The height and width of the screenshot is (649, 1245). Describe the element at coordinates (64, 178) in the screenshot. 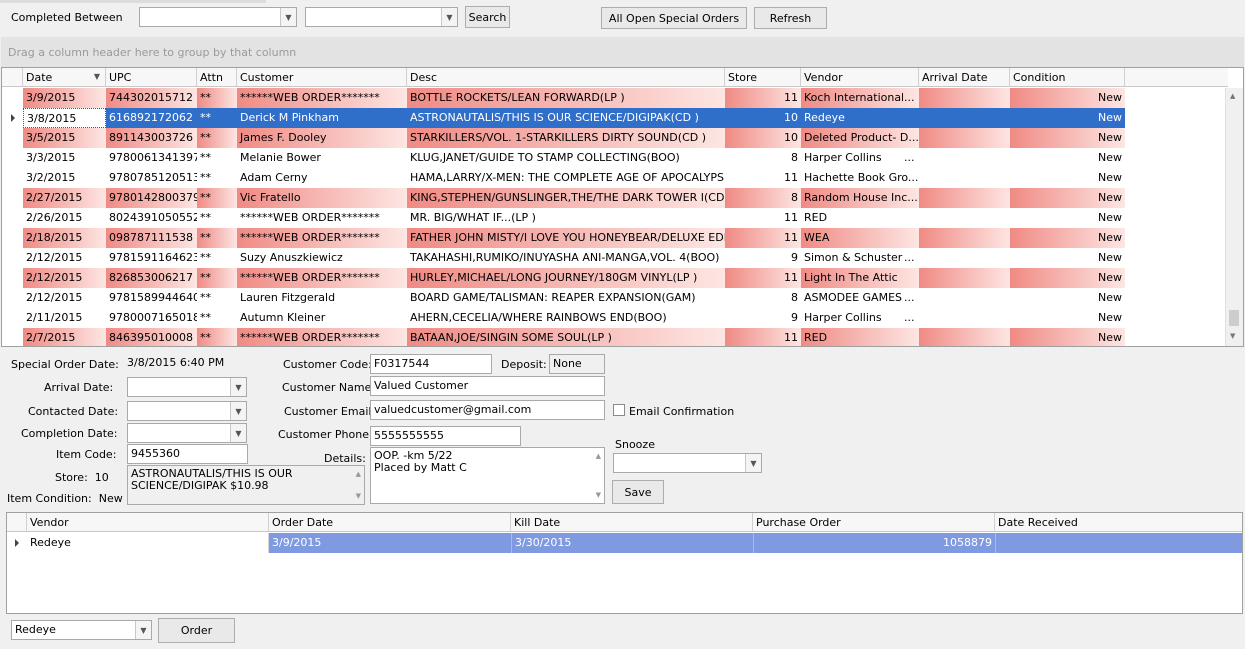

I see `date-cell: 3/2/2015` at that location.